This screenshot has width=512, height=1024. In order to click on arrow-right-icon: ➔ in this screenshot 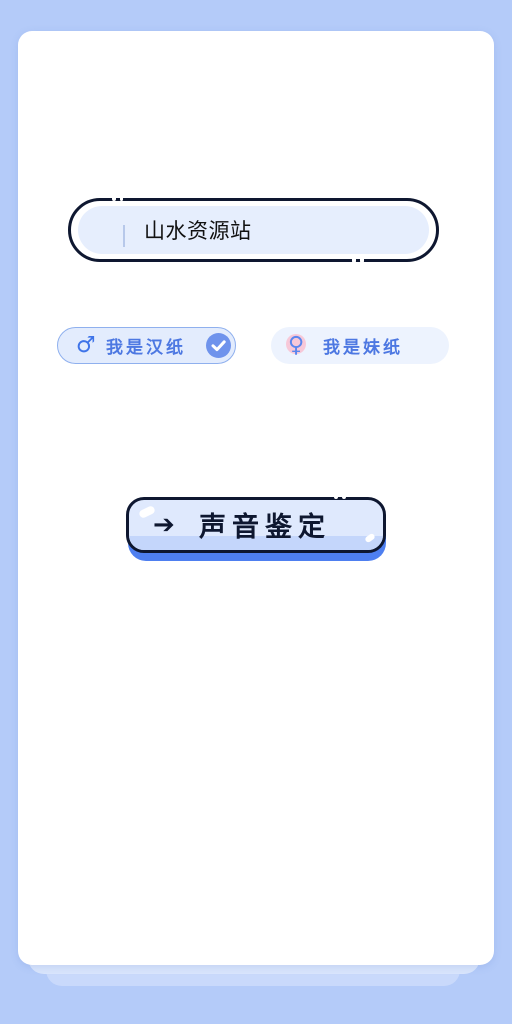, I will do `click(164, 525)`.